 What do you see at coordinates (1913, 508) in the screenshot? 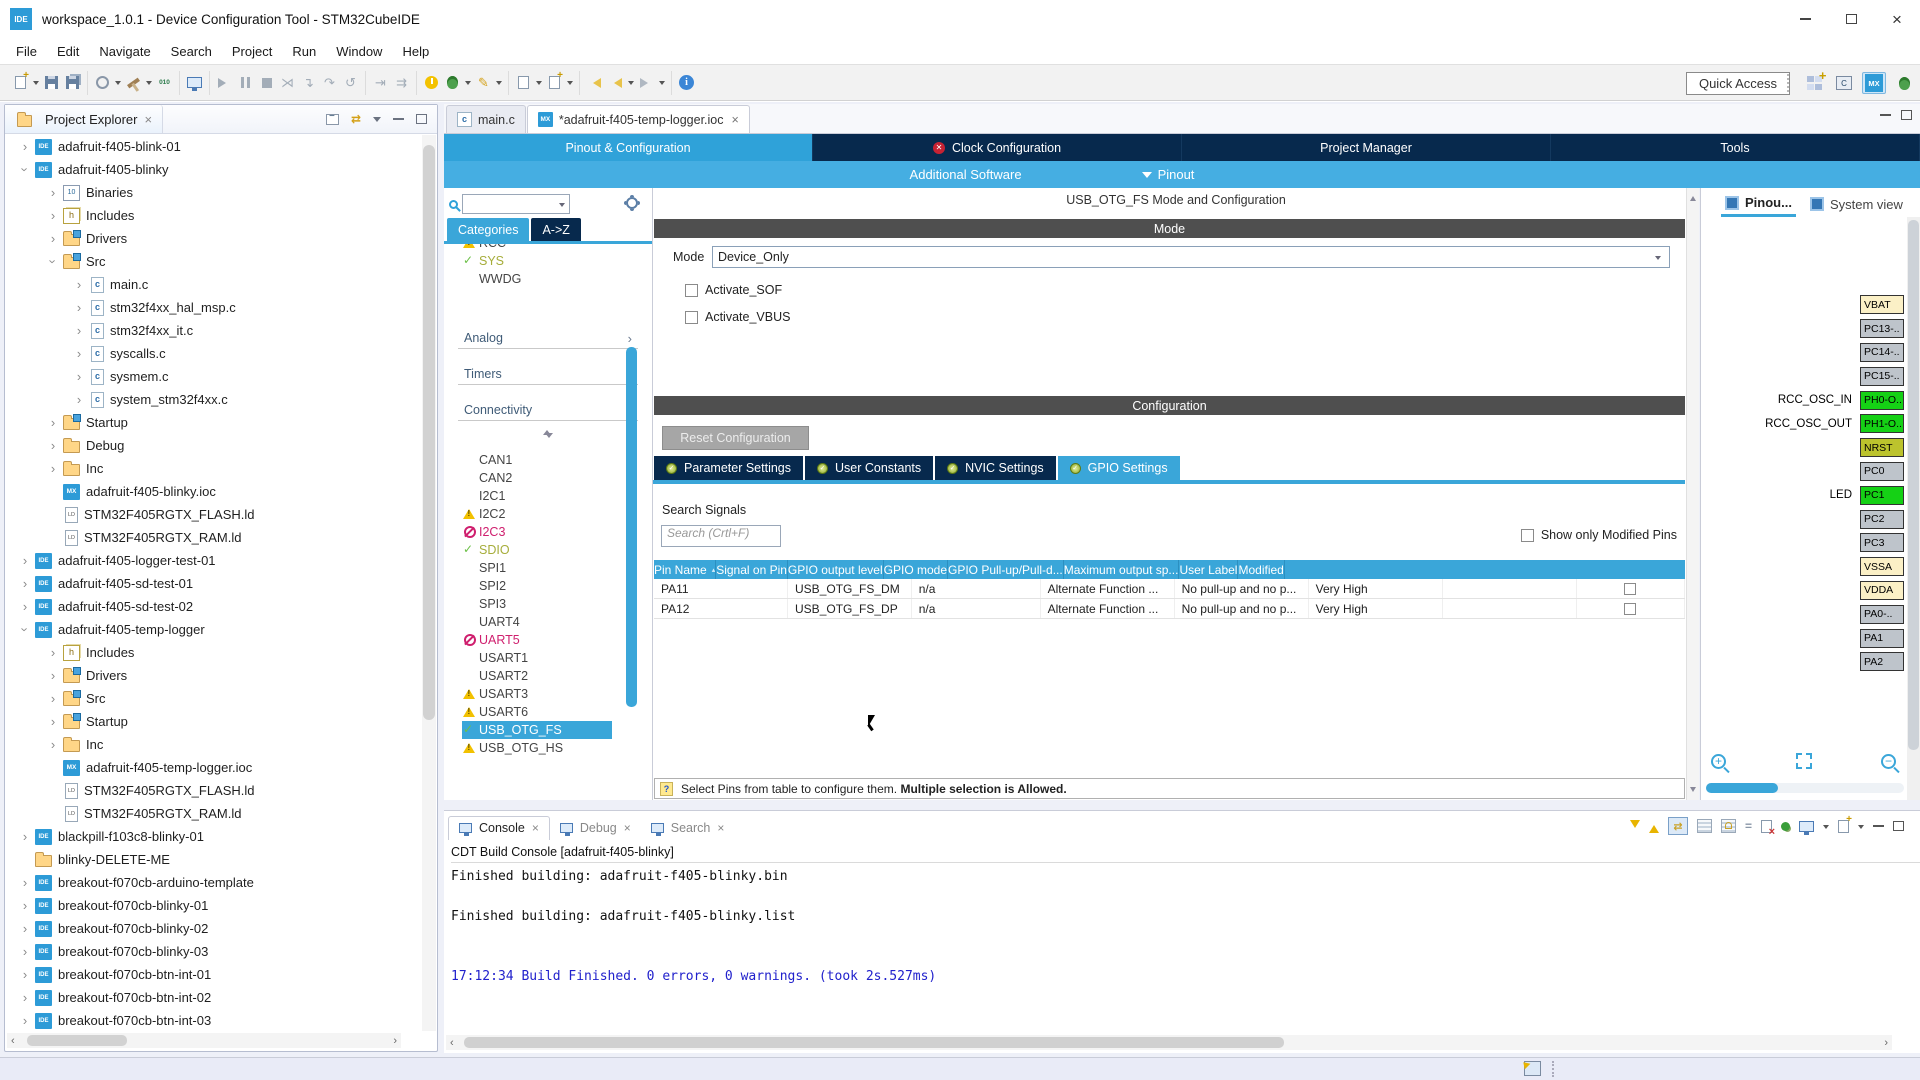
I see `pinout-vertical-scrollbar` at bounding box center [1913, 508].